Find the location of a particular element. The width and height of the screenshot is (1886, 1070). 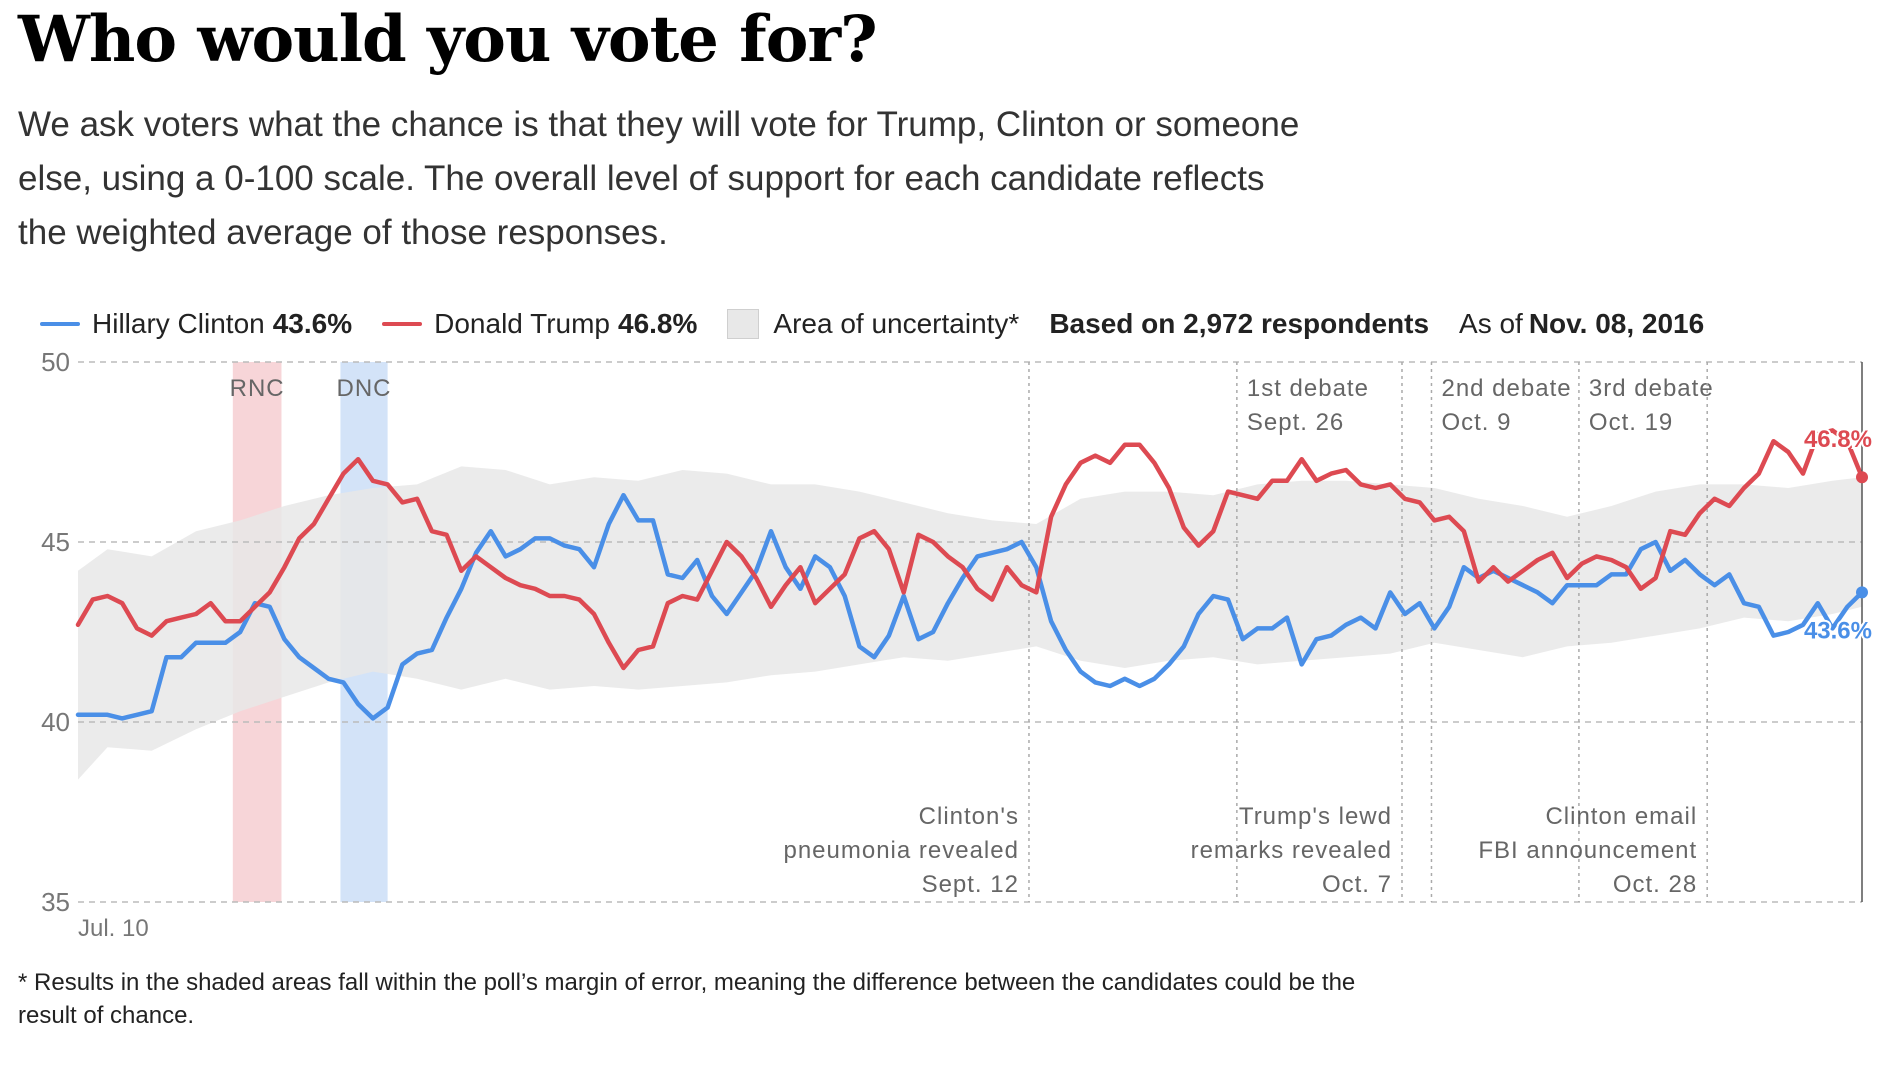

event-annotation-text: Oct. 28 is located at coordinates (1655, 884).